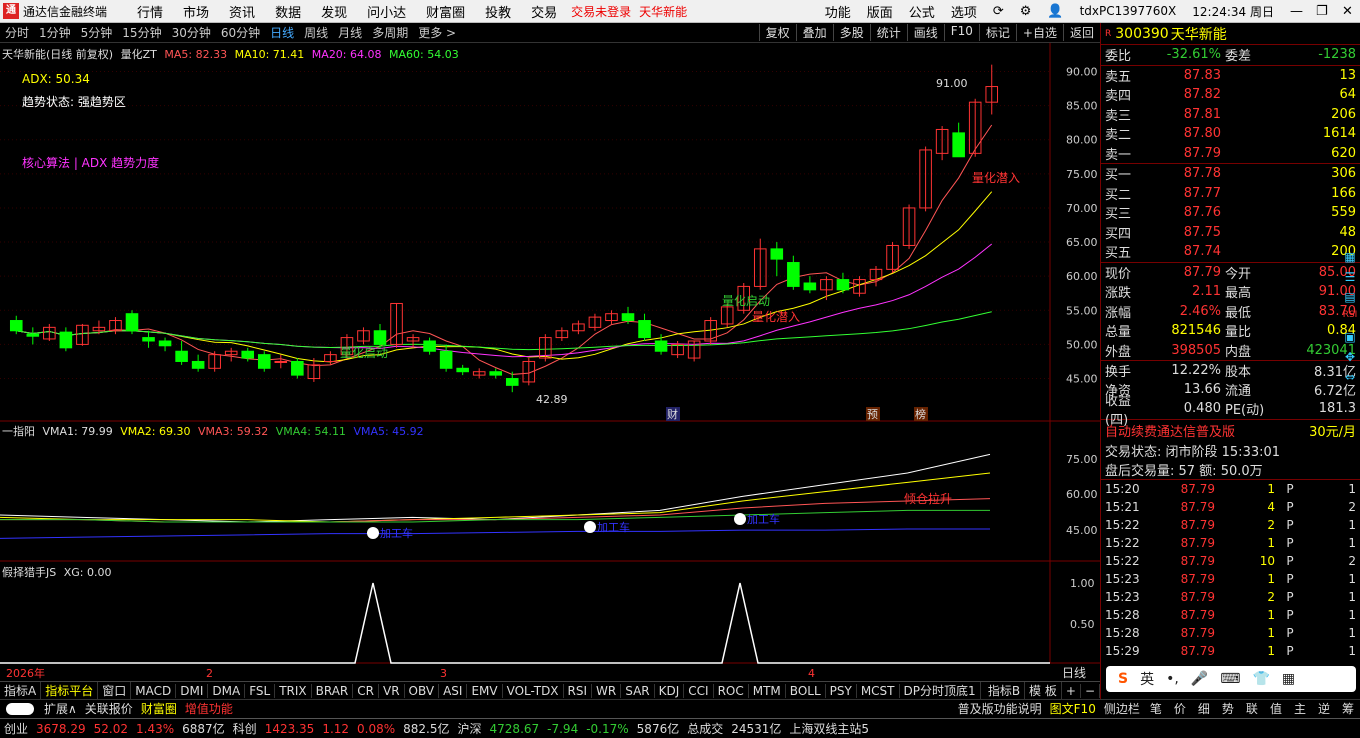 Image resolution: width=1360 pixels, height=738 pixels. What do you see at coordinates (1073, 708) in the screenshot?
I see `tab-f10: 图文F10` at bounding box center [1073, 708].